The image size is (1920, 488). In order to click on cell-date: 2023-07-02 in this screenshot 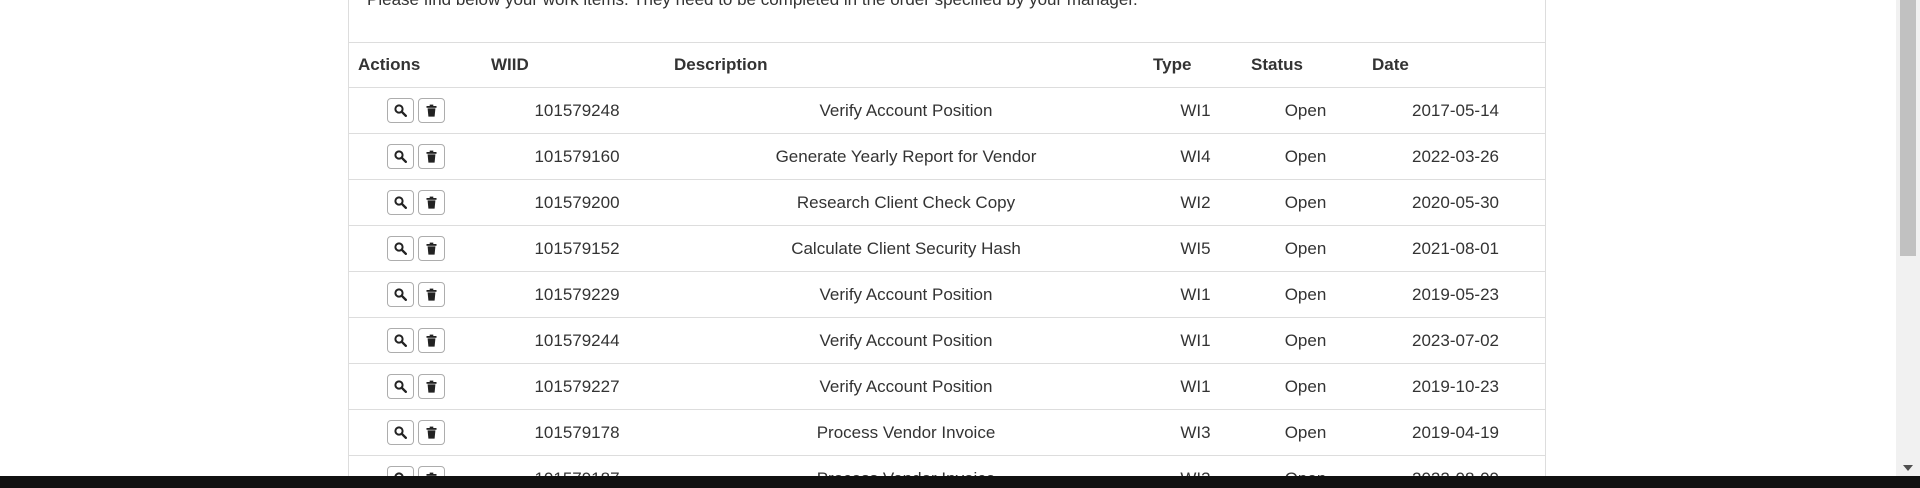, I will do `click(1455, 340)`.